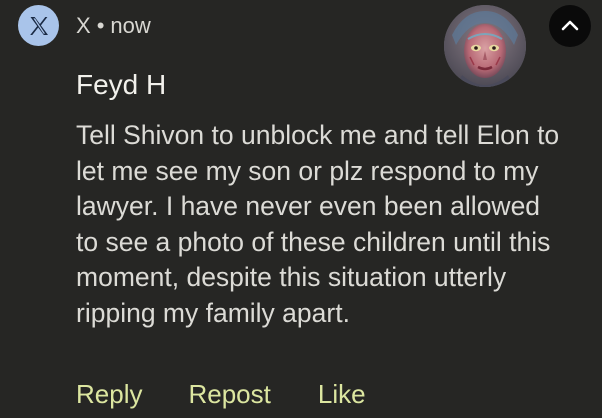 This screenshot has width=602, height=418. Describe the element at coordinates (342, 394) in the screenshot. I see `like-button: Like` at that location.